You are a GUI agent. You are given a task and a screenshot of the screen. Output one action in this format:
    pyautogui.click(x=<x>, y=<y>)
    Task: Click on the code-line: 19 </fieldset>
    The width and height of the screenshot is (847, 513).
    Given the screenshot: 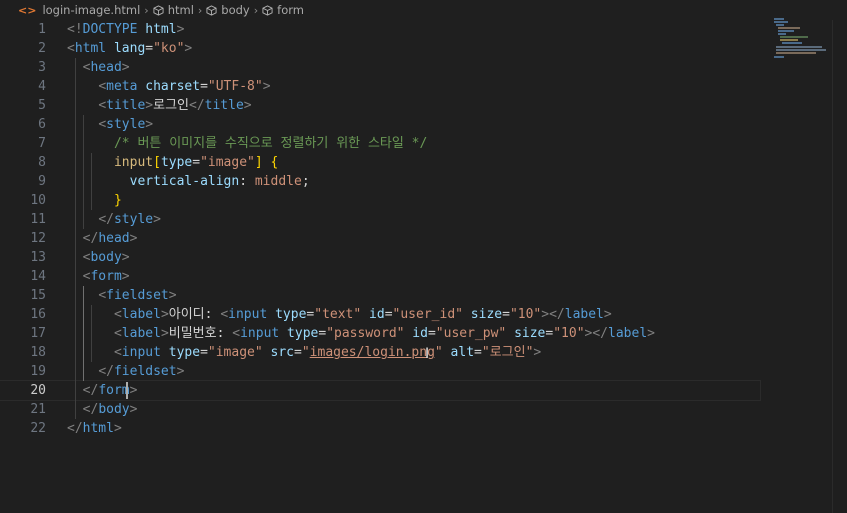 What is the action you would take?
    pyautogui.click(x=380, y=371)
    